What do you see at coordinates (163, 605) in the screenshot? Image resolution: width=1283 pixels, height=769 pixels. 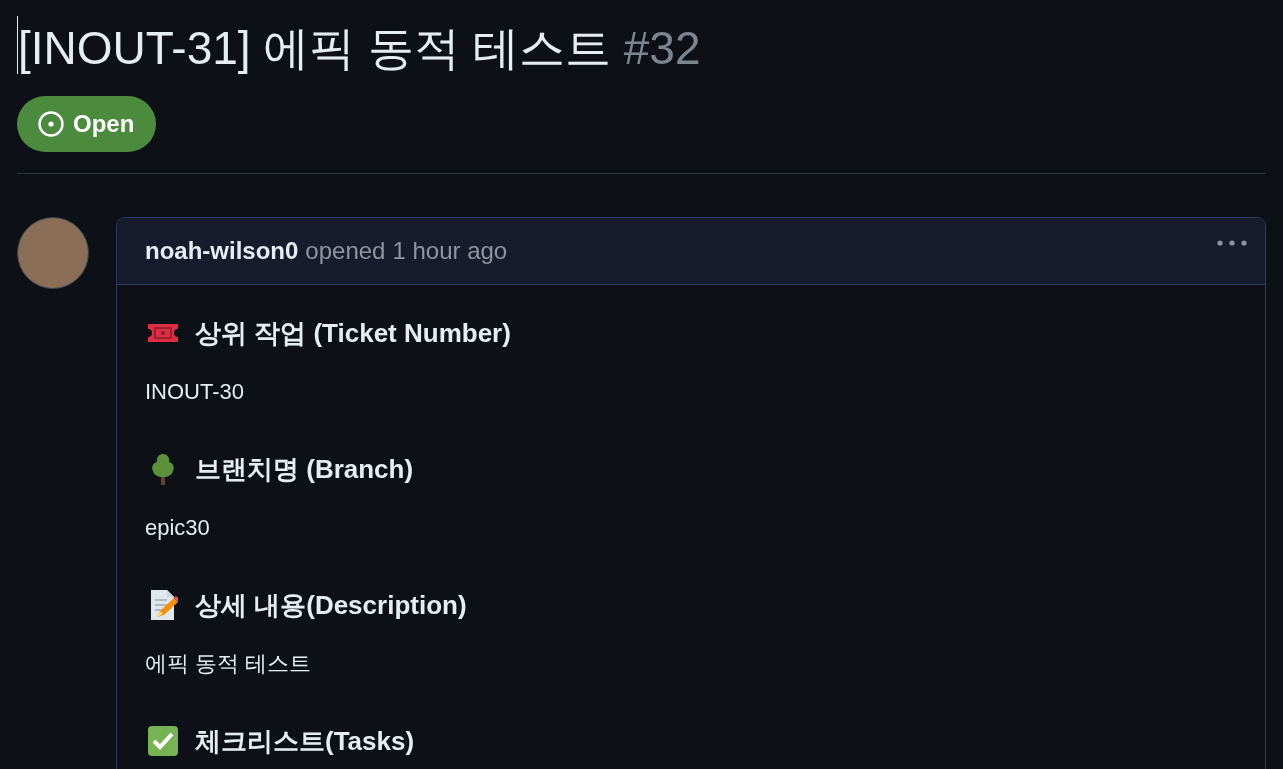 I see `memo-icon` at bounding box center [163, 605].